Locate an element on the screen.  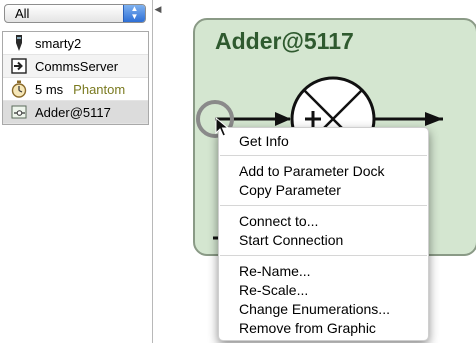
filter-dropdown-value: All is located at coordinates (22, 13).